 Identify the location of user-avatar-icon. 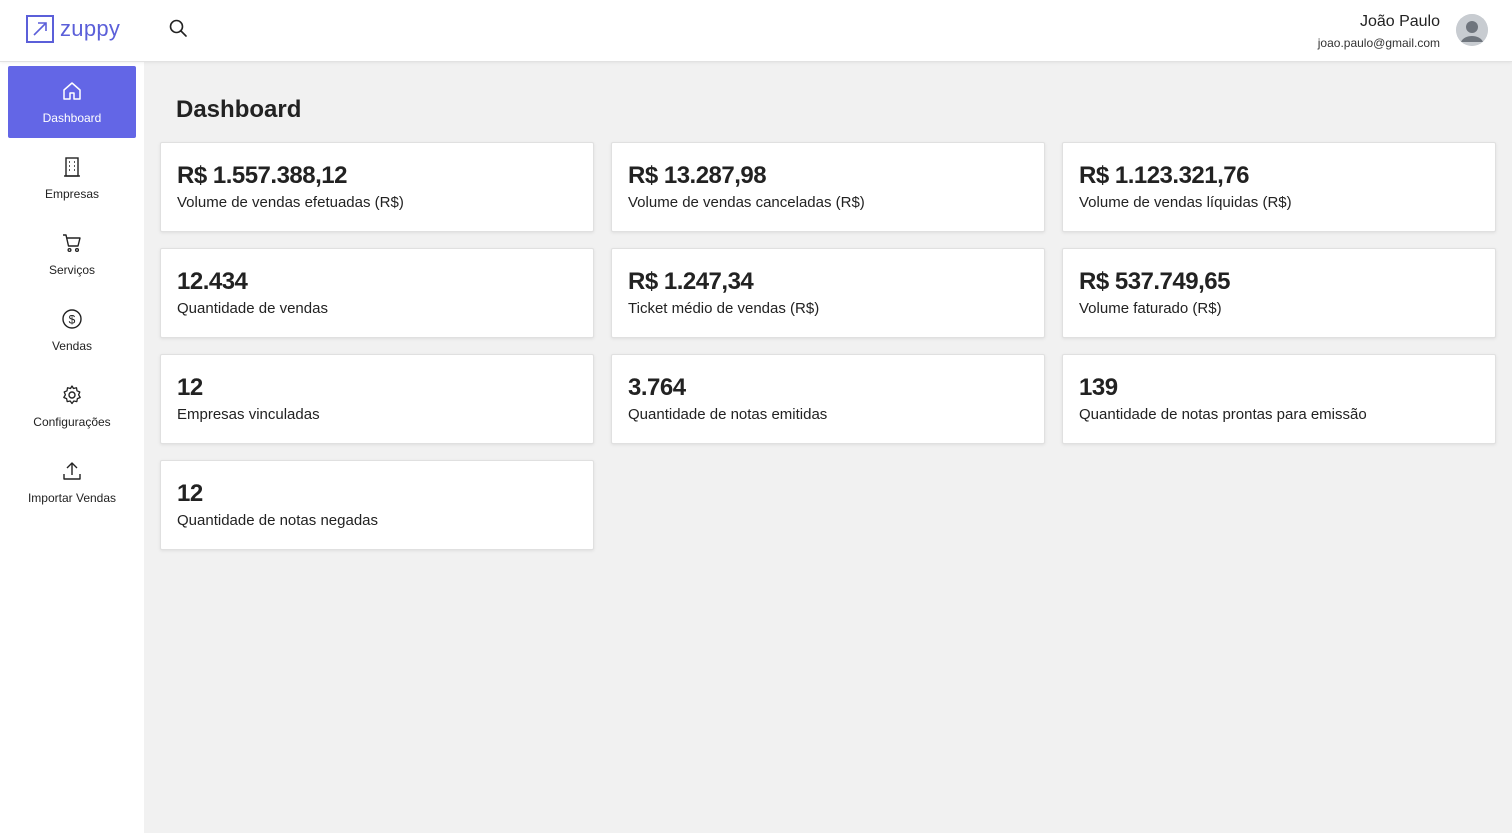
(1472, 30).